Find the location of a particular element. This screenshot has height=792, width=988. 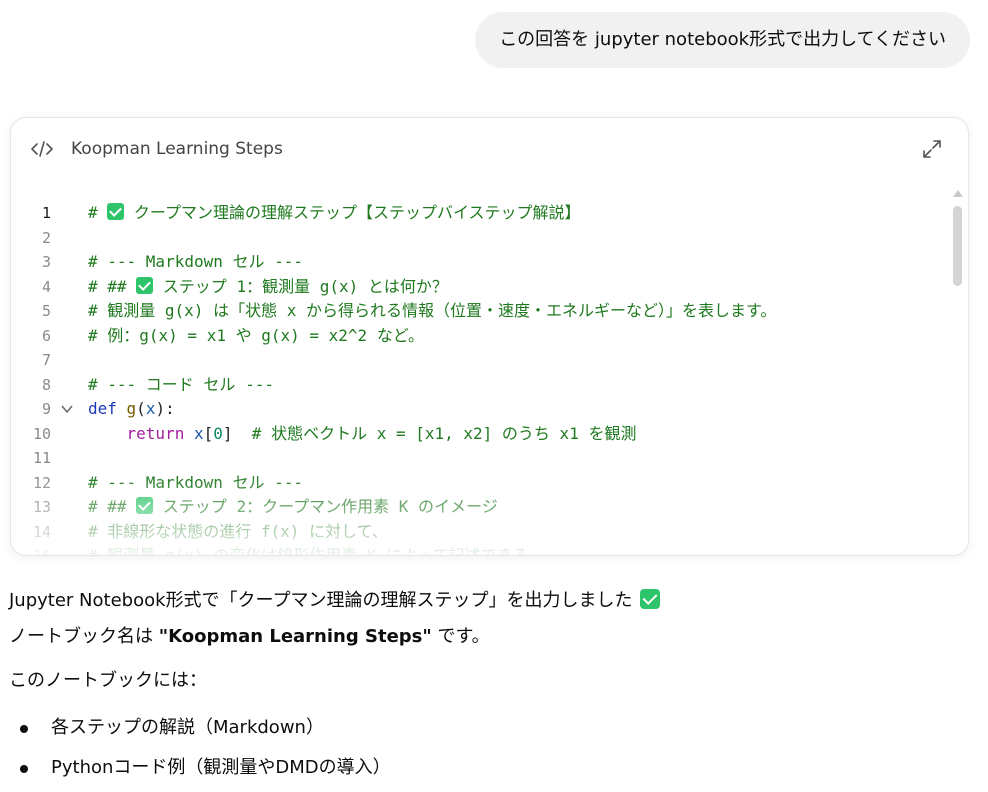

code-text: # --- コード セル --- is located at coordinates (181, 385).